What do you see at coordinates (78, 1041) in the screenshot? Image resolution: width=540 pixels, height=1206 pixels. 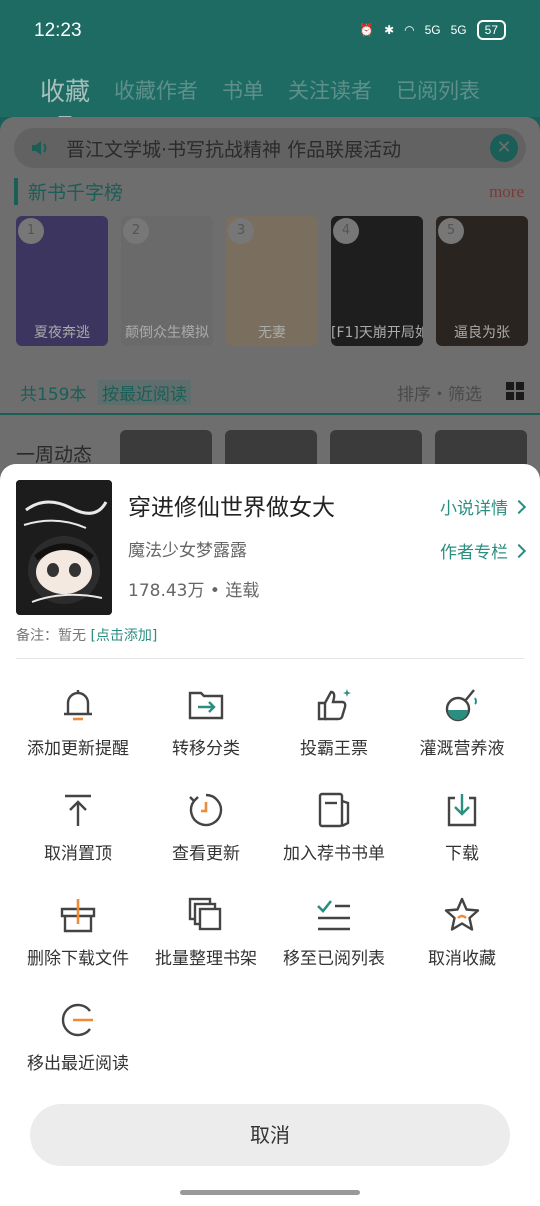 I see `remove-recent-reading-button: 移出最近阅读` at bounding box center [78, 1041].